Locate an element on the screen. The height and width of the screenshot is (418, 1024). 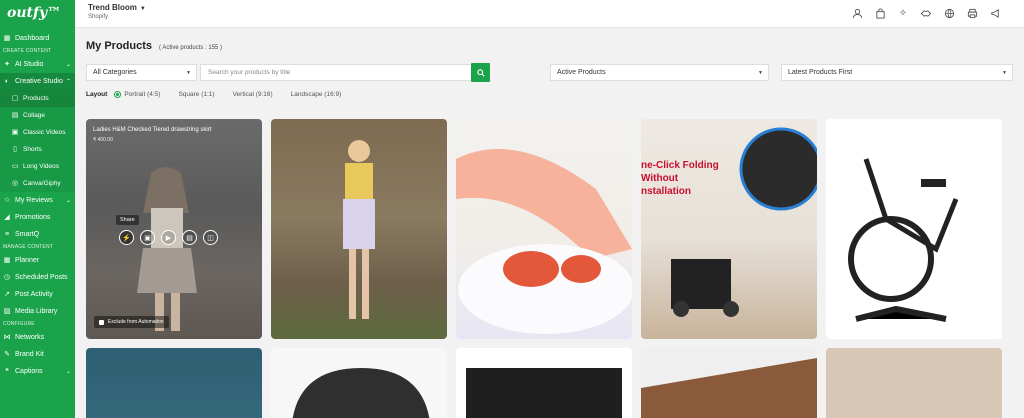
sparkle-icon: ✧ is located at coordinates (903, 13).